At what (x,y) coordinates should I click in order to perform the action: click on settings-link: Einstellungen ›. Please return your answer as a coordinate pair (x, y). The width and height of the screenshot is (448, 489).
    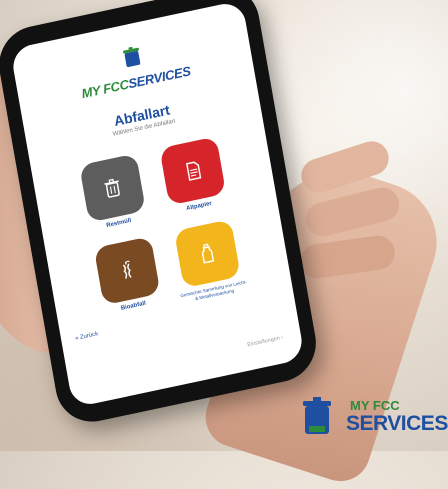
    Looking at the image, I should click on (265, 341).